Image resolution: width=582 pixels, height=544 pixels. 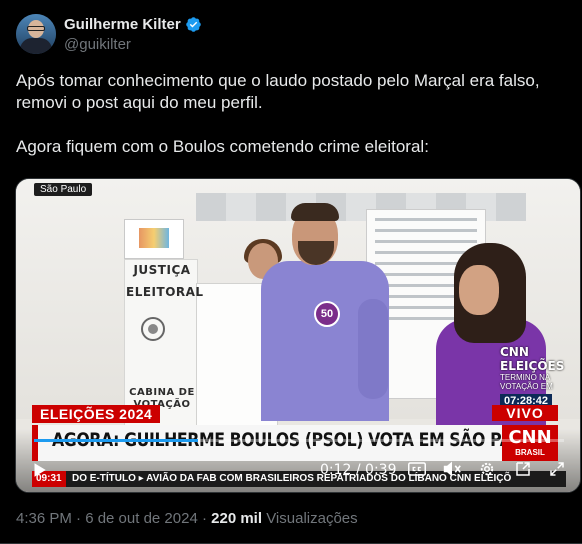 I want to click on seal-icon, so click(x=153, y=329).